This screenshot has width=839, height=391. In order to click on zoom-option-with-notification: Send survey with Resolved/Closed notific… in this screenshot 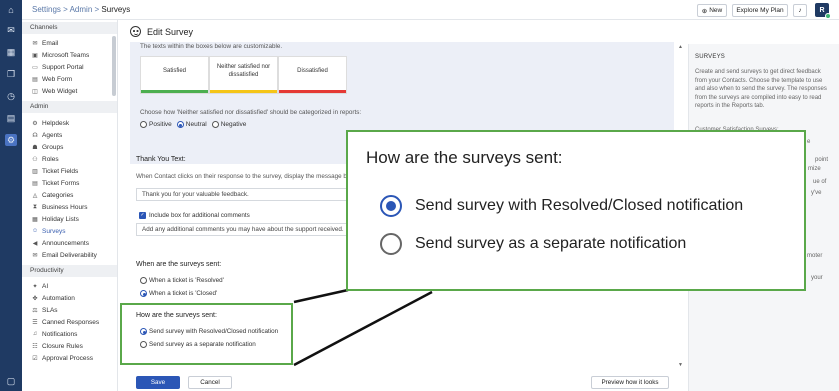, I will do `click(561, 206)`.